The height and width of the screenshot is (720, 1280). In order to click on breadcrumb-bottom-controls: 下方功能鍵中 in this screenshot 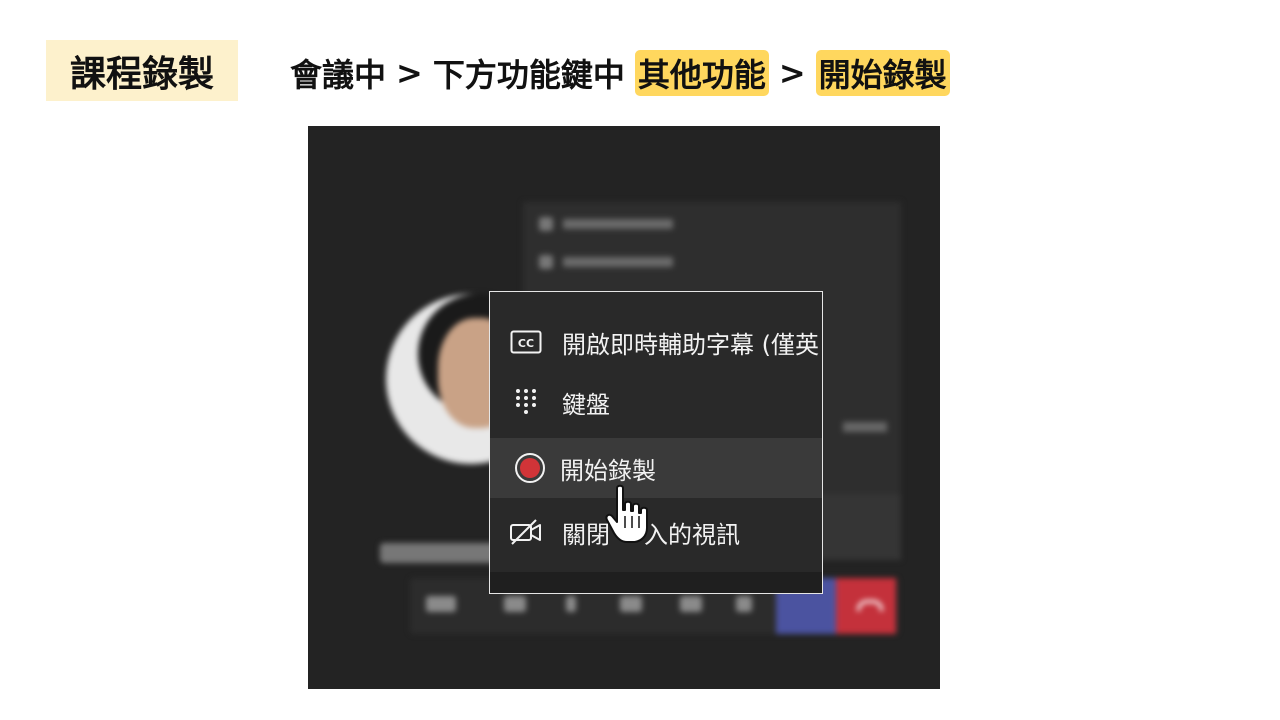, I will do `click(528, 75)`.